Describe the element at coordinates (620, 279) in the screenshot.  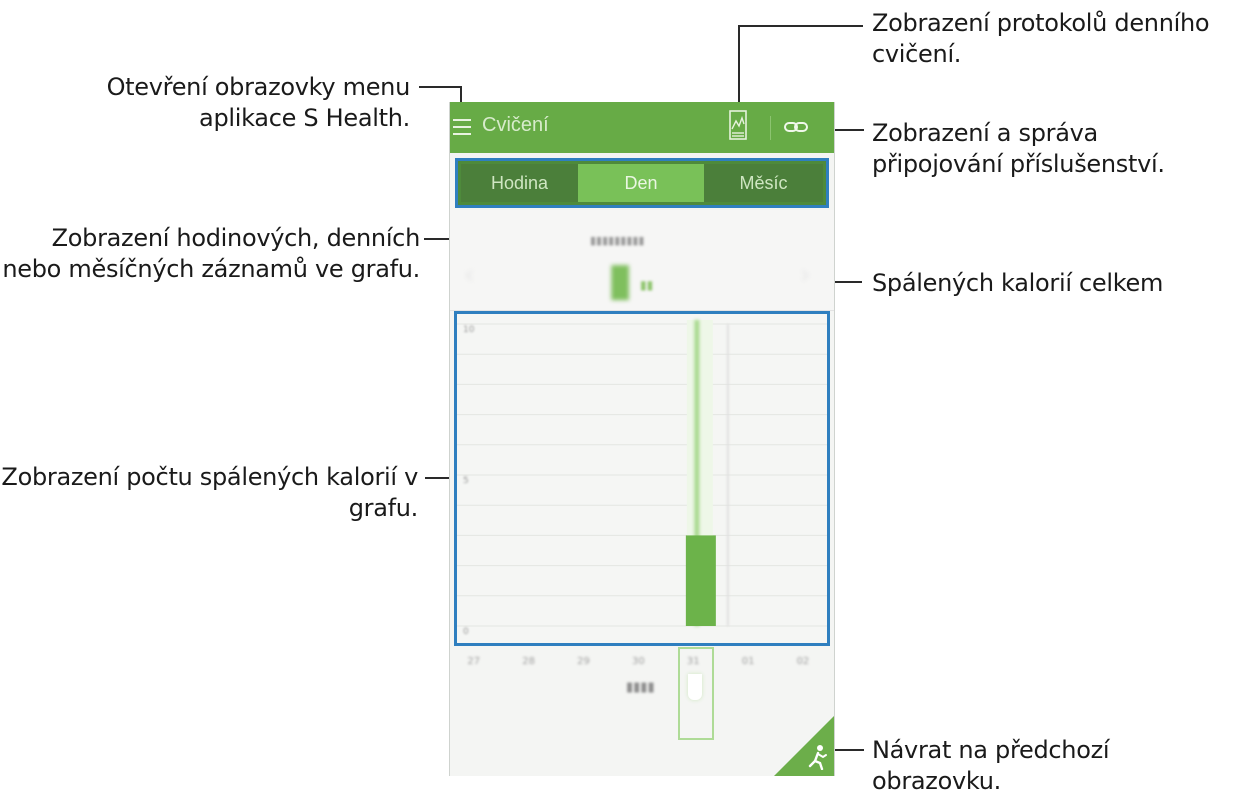
I see `total-calories-value: ▮` at that location.